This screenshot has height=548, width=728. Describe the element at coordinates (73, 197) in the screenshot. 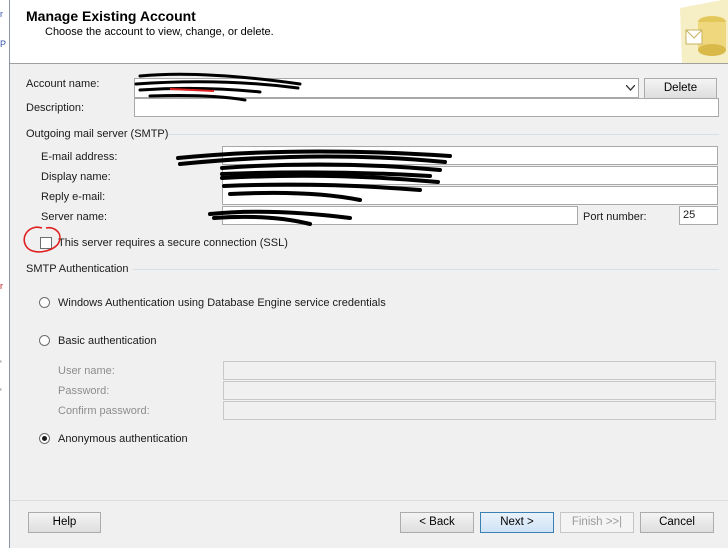

I see `reply-email-label: Reply e-mail:` at that location.